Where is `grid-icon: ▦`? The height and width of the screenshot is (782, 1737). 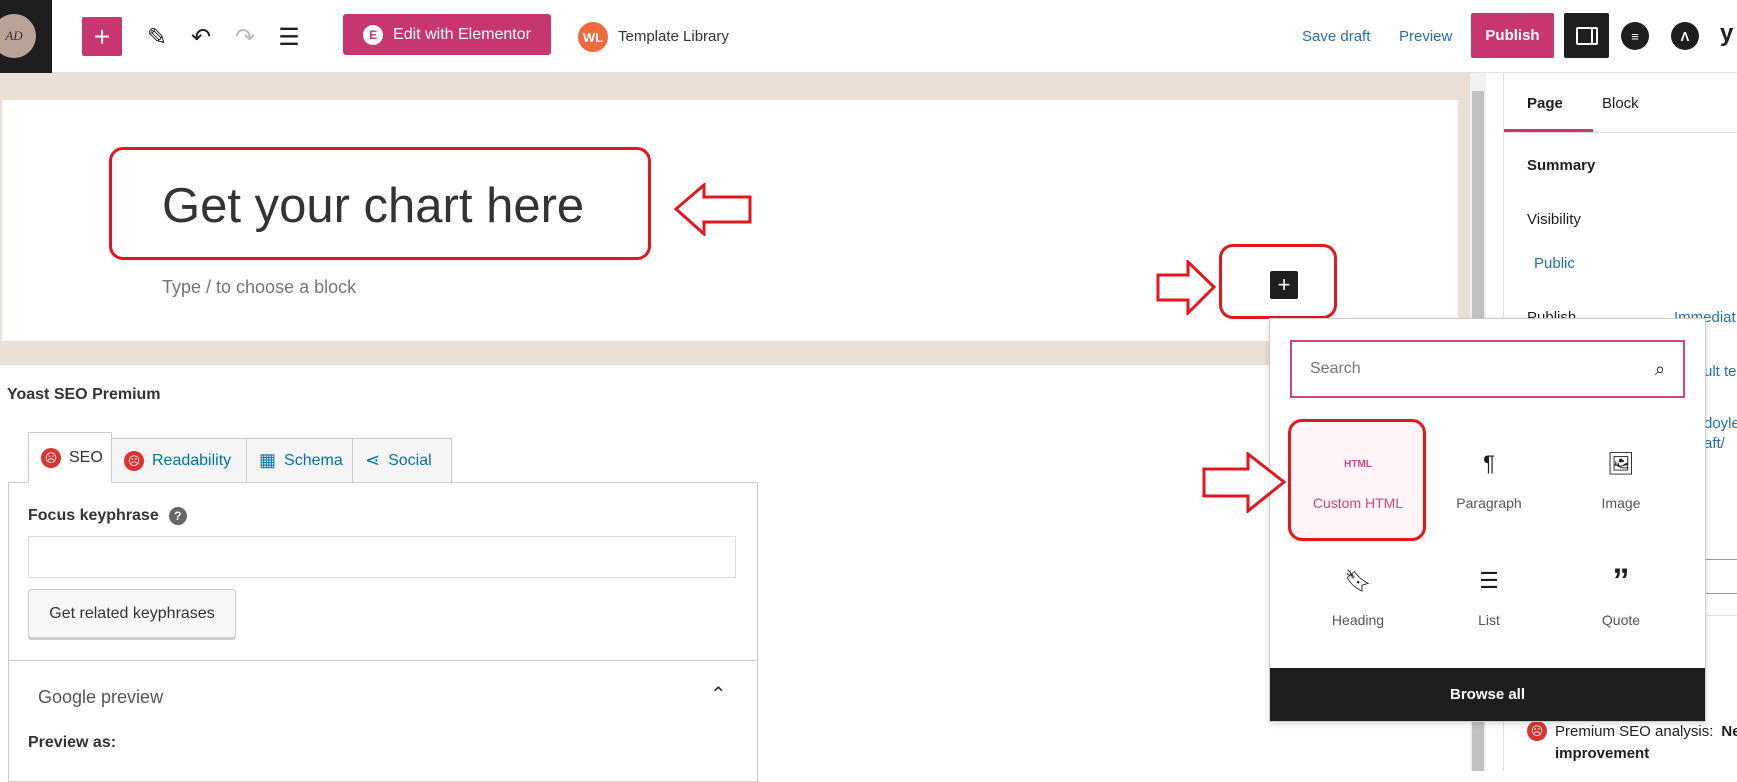 grid-icon: ▦ is located at coordinates (268, 460).